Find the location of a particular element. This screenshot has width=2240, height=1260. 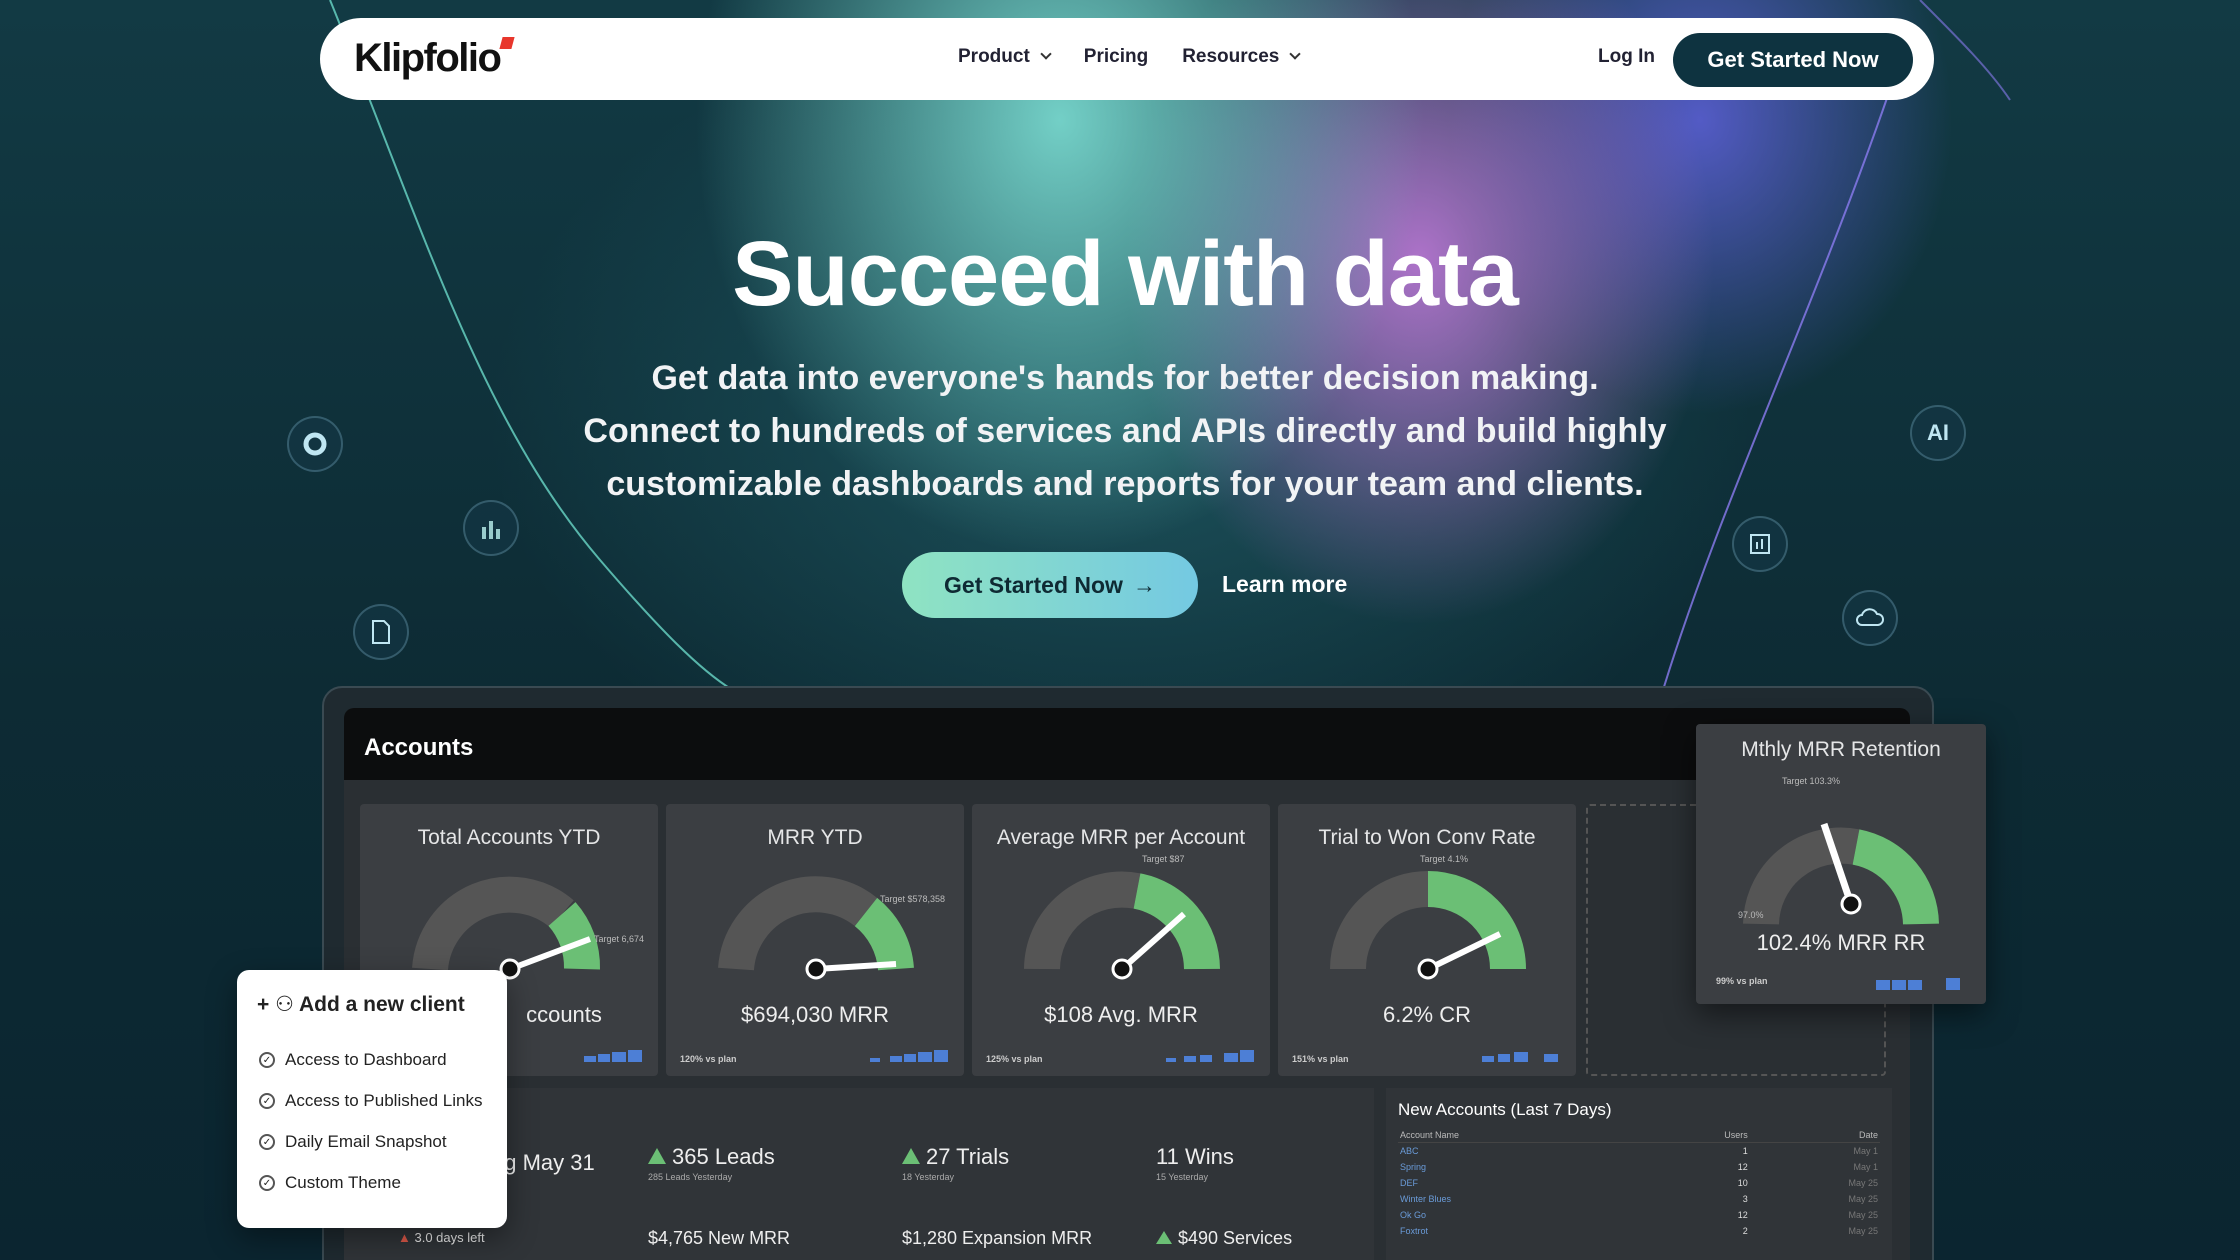

klipfolio-logo: Klipfolio is located at coordinates (435, 58).